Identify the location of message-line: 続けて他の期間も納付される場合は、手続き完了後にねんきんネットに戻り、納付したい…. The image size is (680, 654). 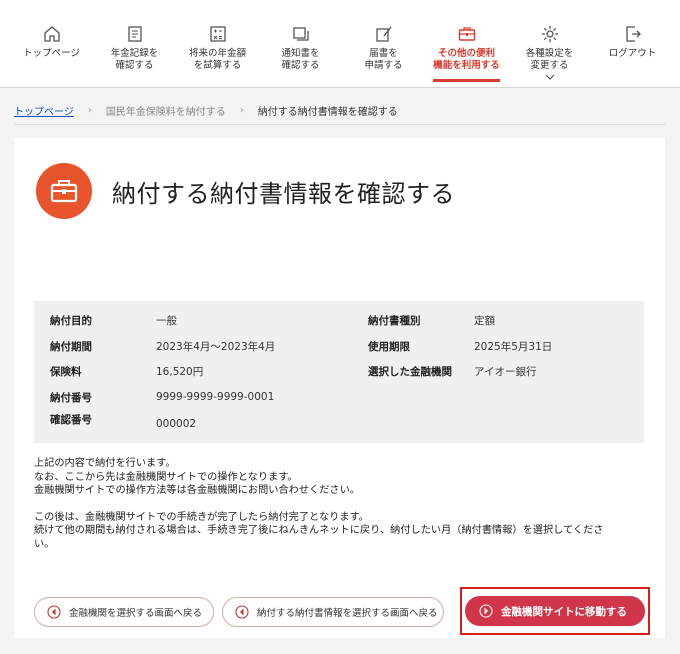
(319, 530).